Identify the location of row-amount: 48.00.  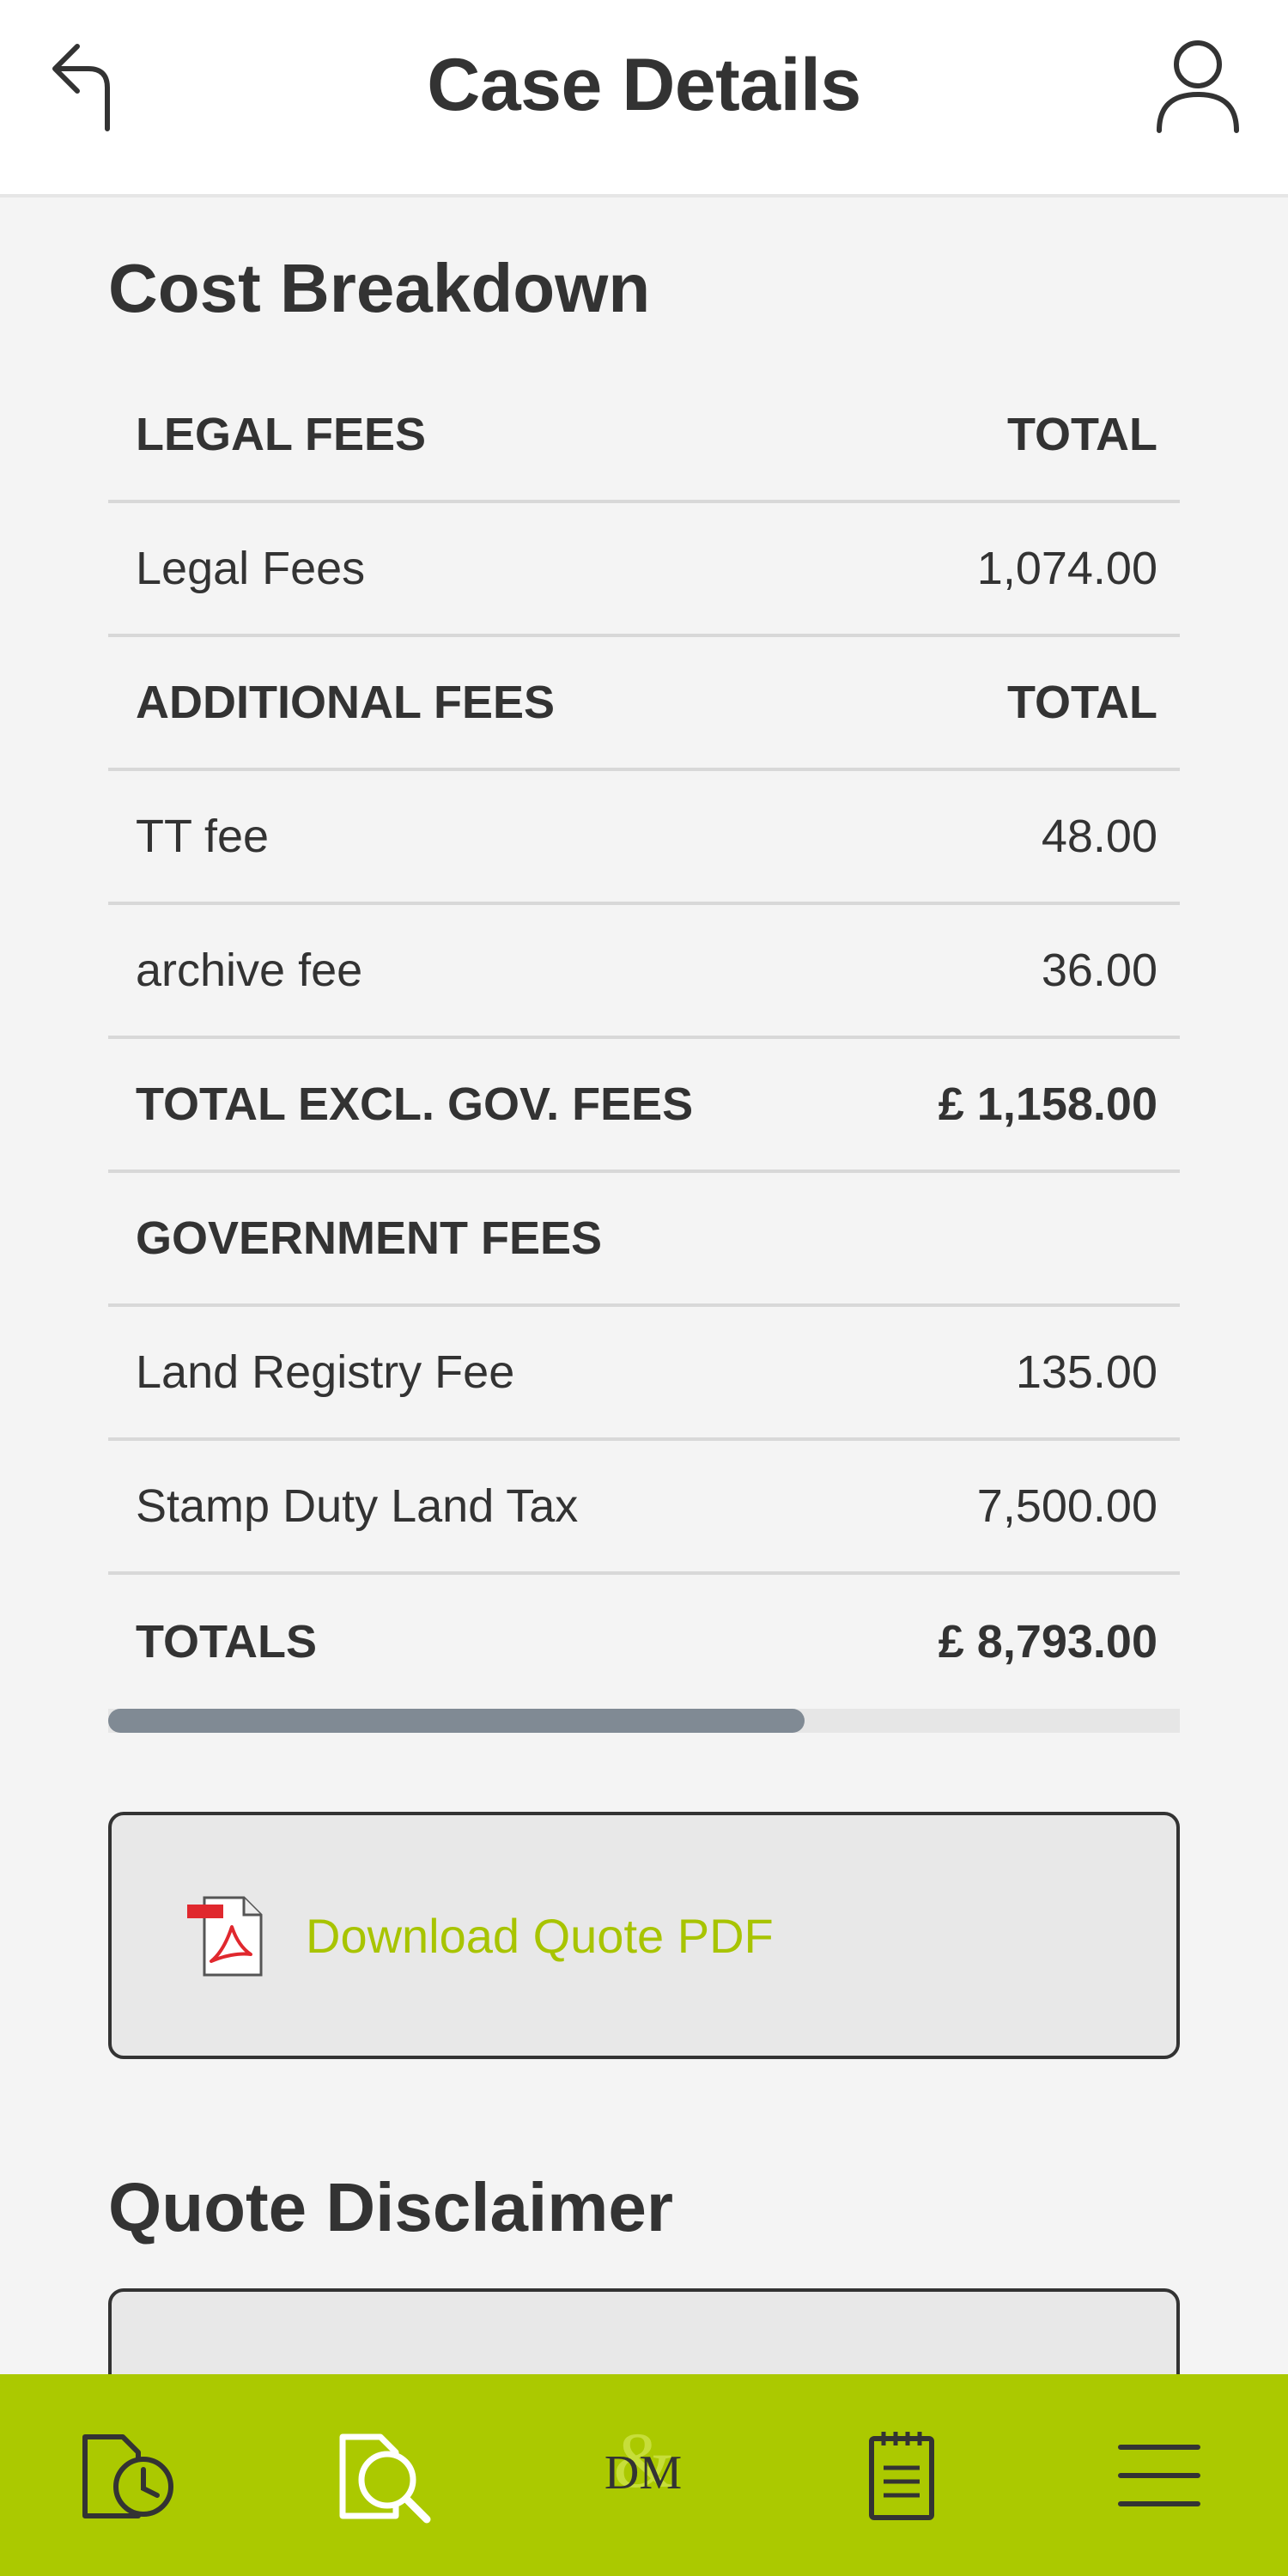
(1099, 836).